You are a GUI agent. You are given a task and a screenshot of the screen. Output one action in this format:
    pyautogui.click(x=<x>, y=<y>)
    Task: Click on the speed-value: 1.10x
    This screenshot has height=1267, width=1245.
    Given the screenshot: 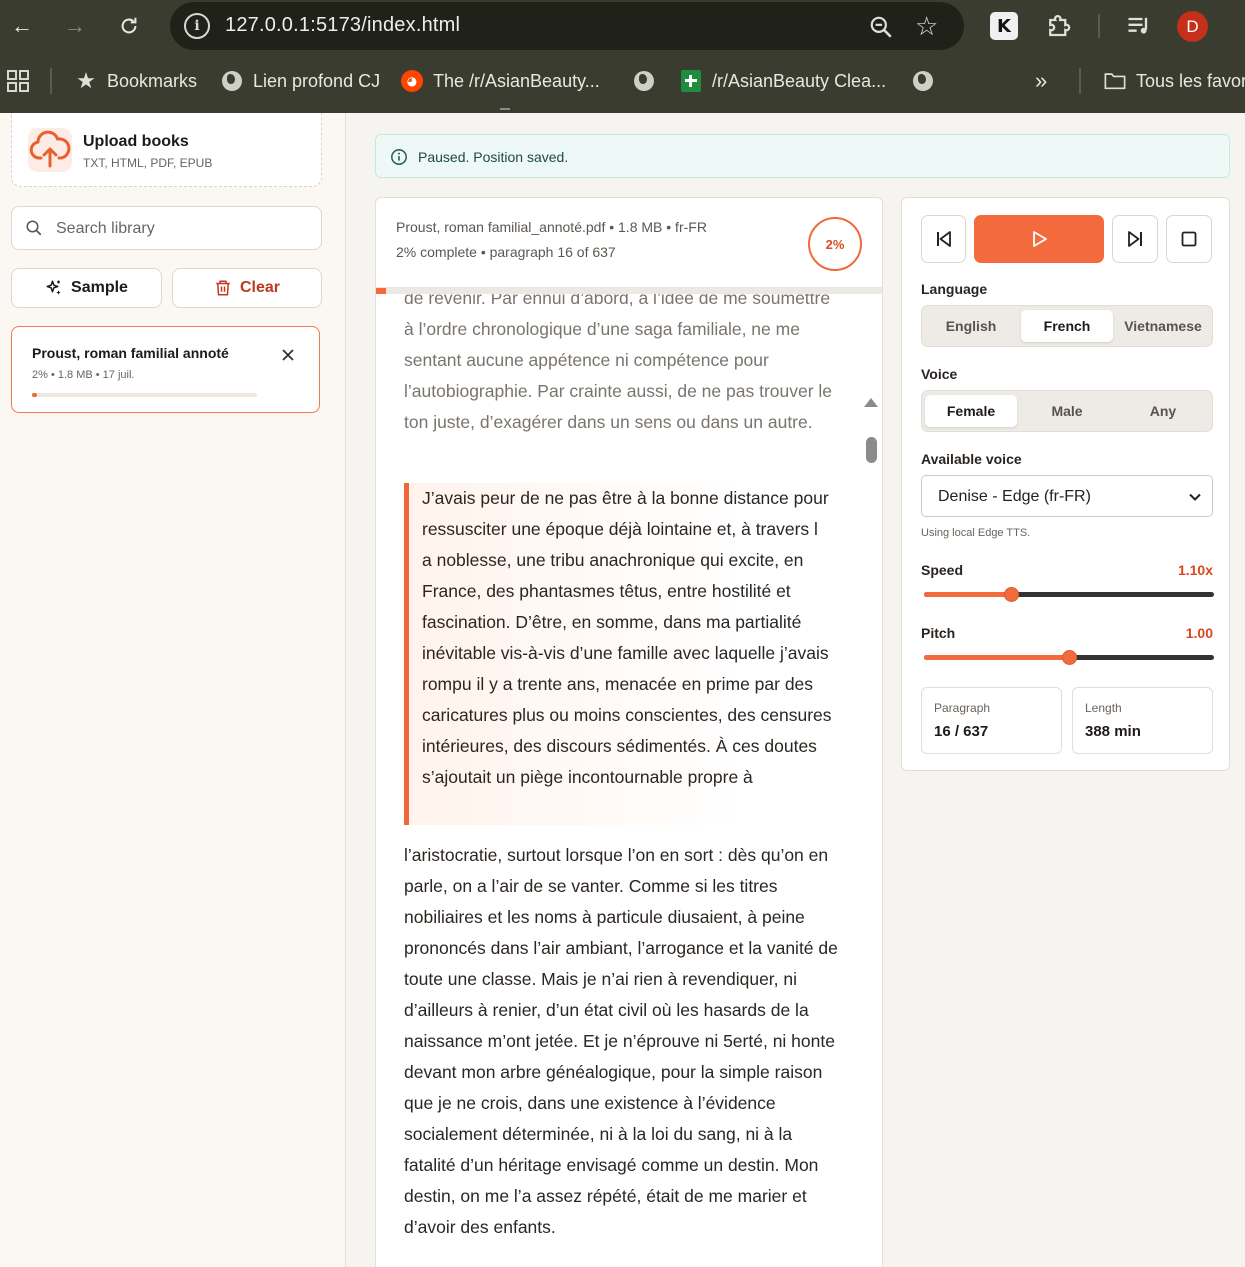 What is the action you would take?
    pyautogui.click(x=1195, y=570)
    